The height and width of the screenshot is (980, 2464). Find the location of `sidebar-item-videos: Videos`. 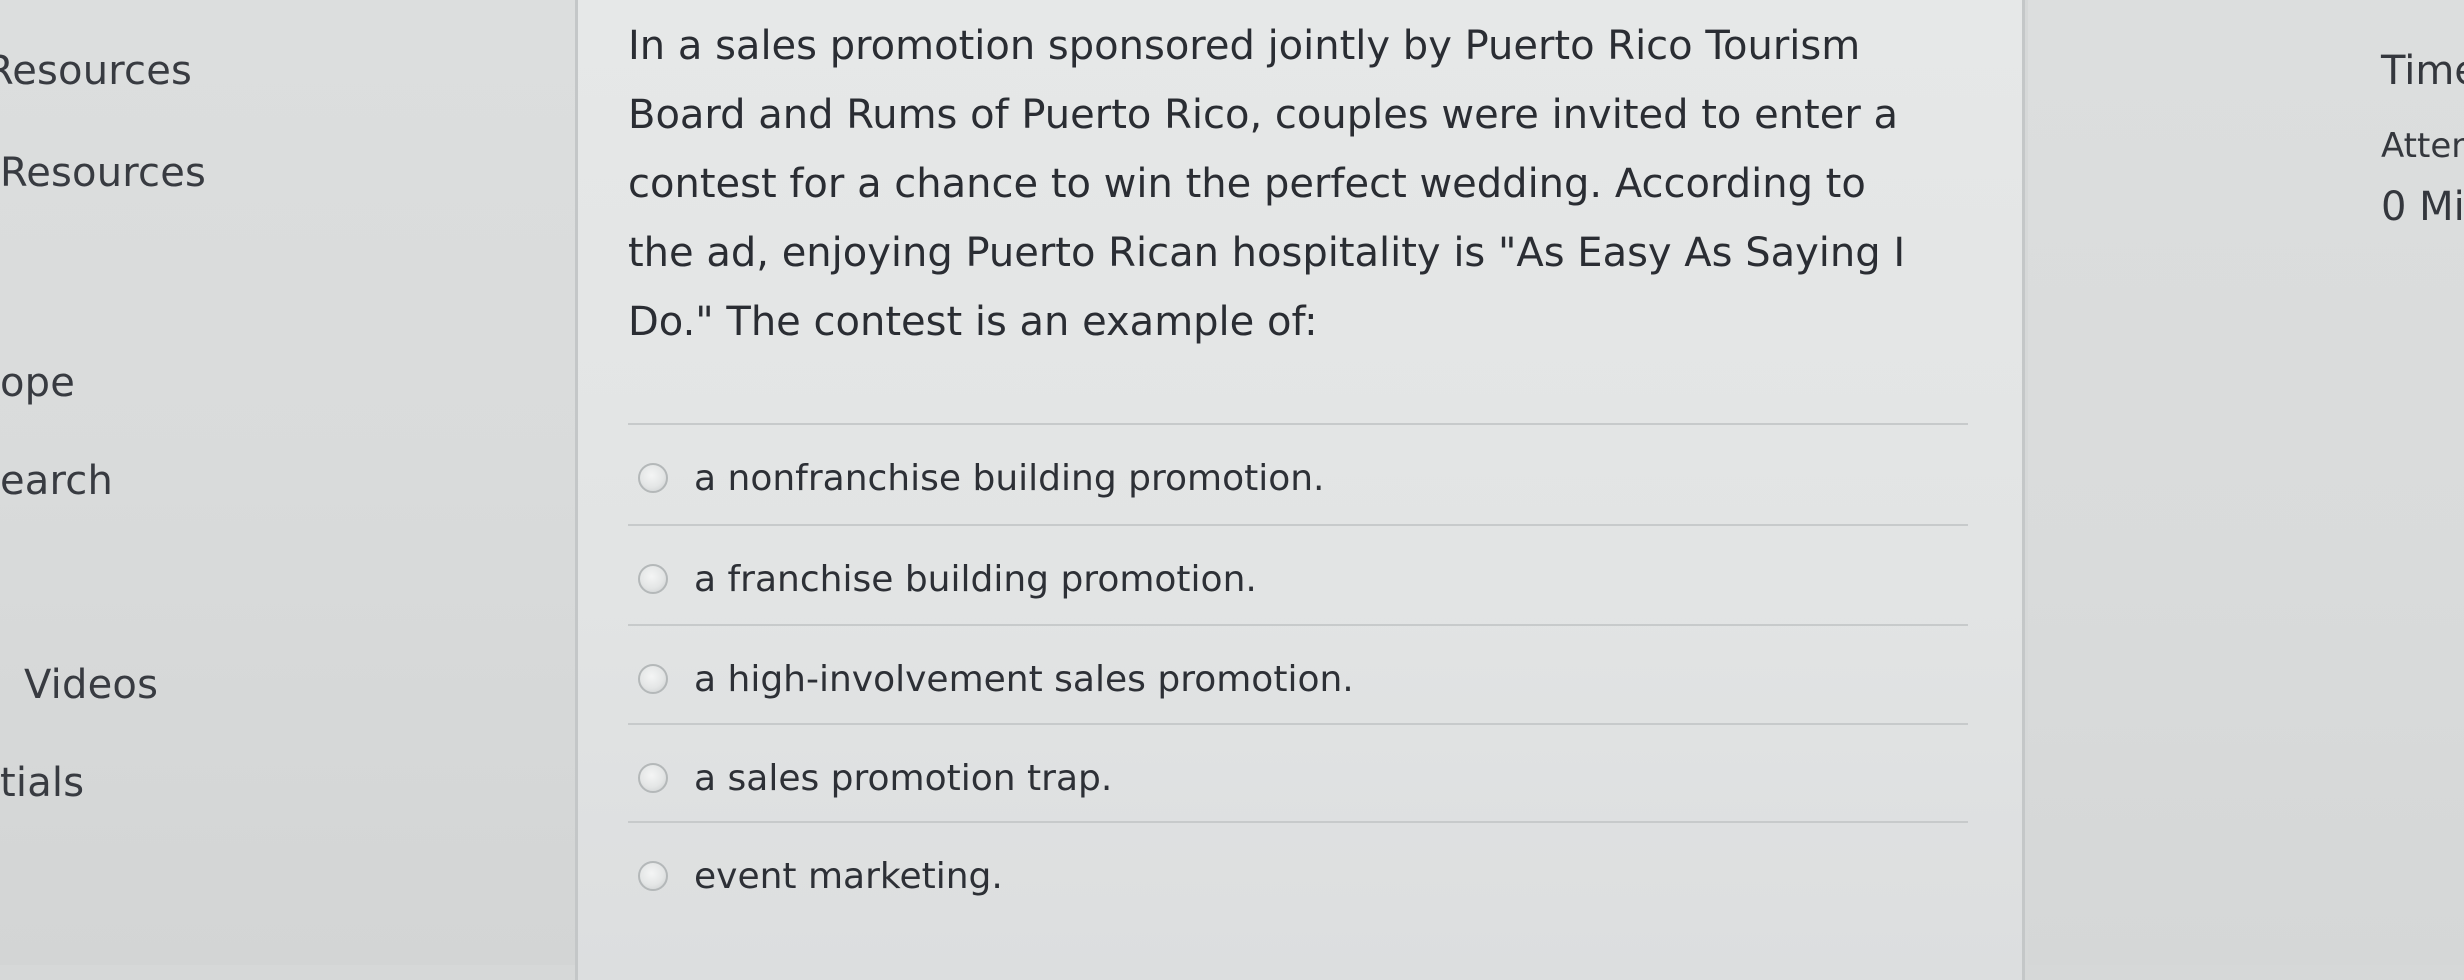

sidebar-item-videos: Videos is located at coordinates (91, 685).